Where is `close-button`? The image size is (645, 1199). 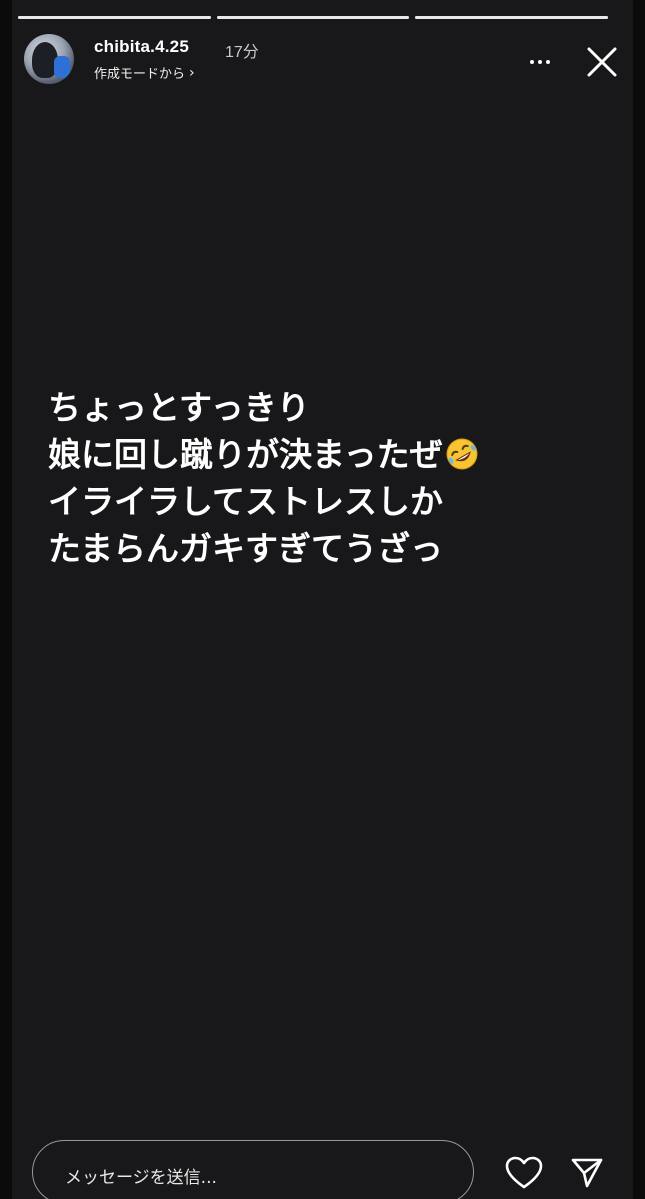 close-button is located at coordinates (602, 62).